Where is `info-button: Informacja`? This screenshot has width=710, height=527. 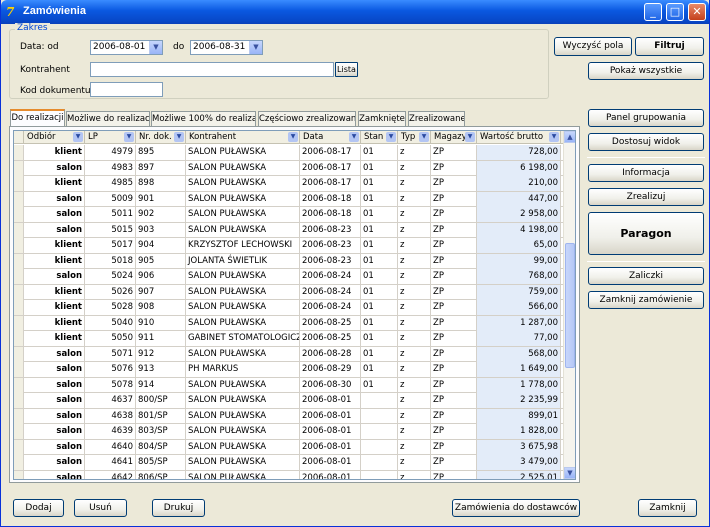
info-button: Informacja is located at coordinates (646, 173).